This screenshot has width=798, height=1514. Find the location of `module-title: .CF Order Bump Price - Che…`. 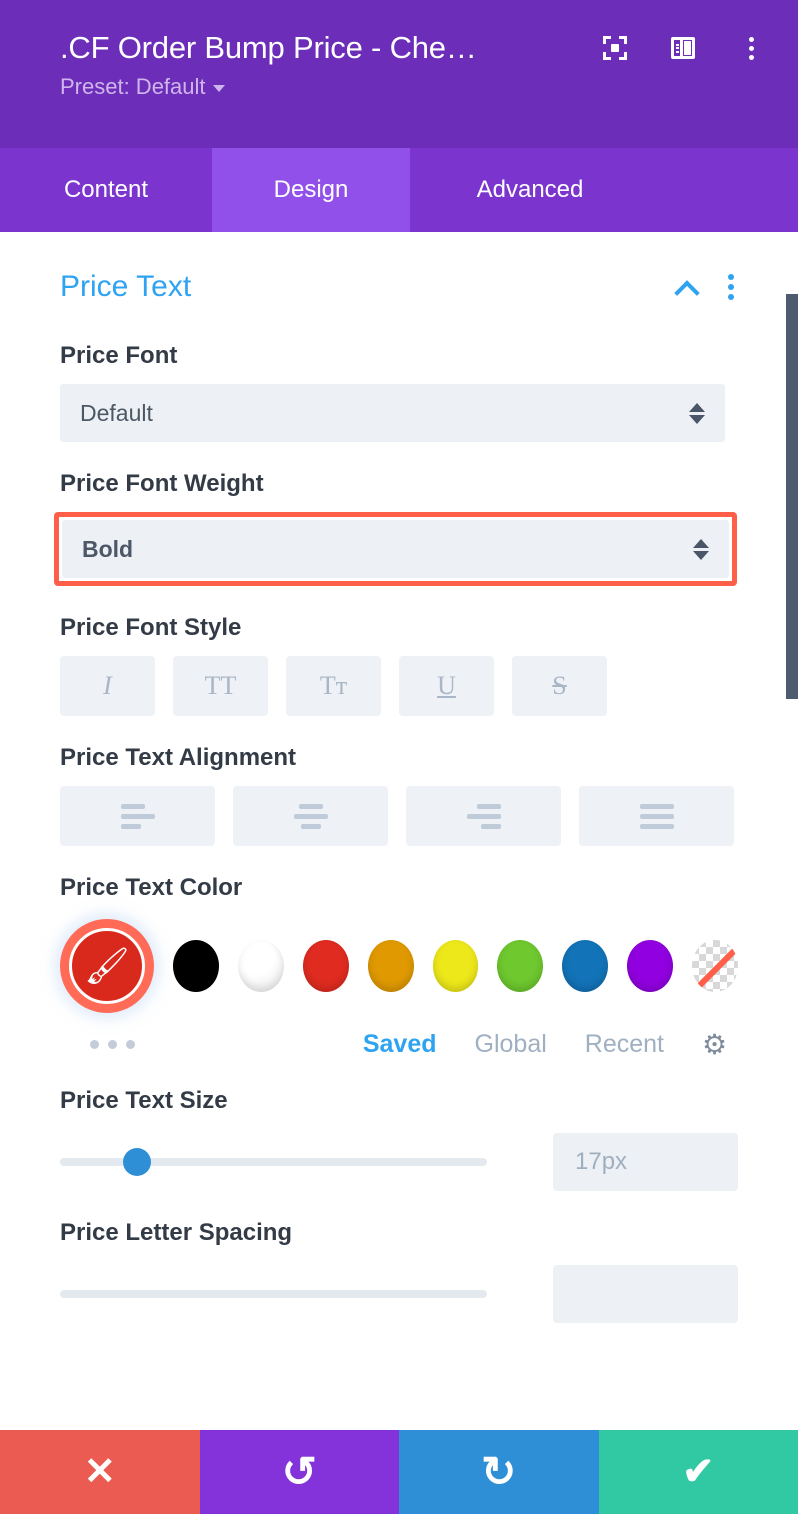

module-title: .CF Order Bump Price - Che… is located at coordinates (268, 47).